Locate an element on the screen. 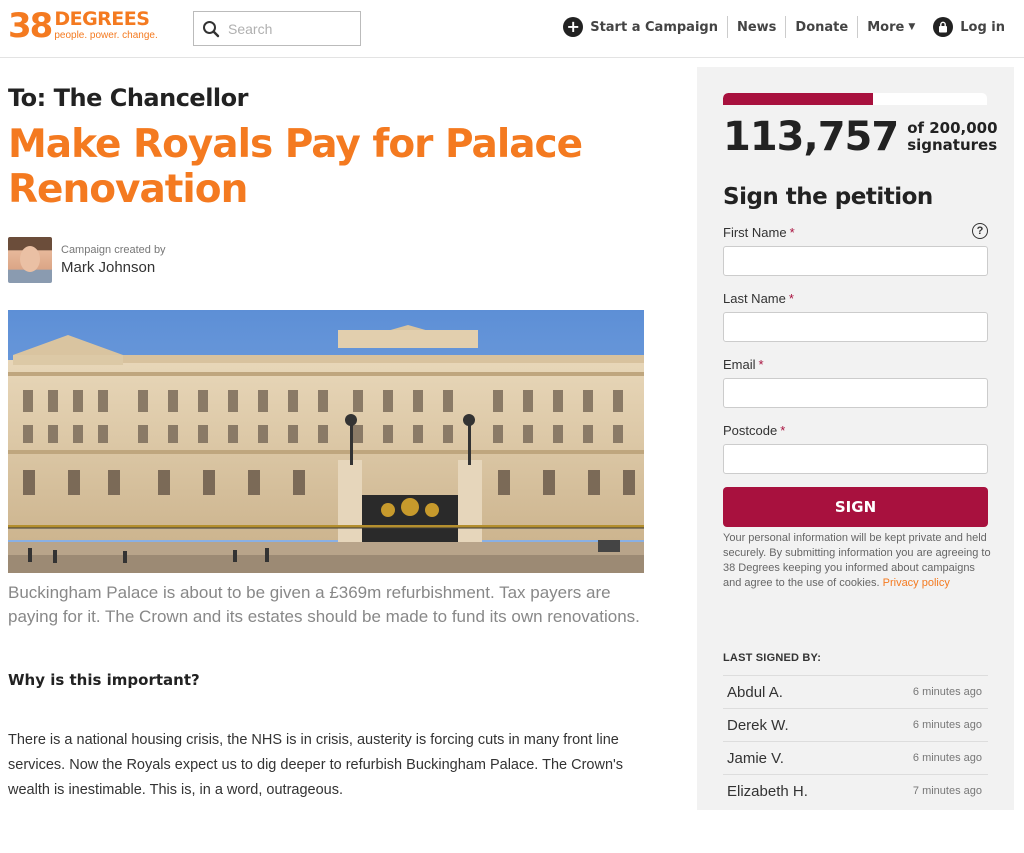 Image resolution: width=1024 pixels, height=853 pixels. signature-goal: of 200,000 is located at coordinates (952, 128).